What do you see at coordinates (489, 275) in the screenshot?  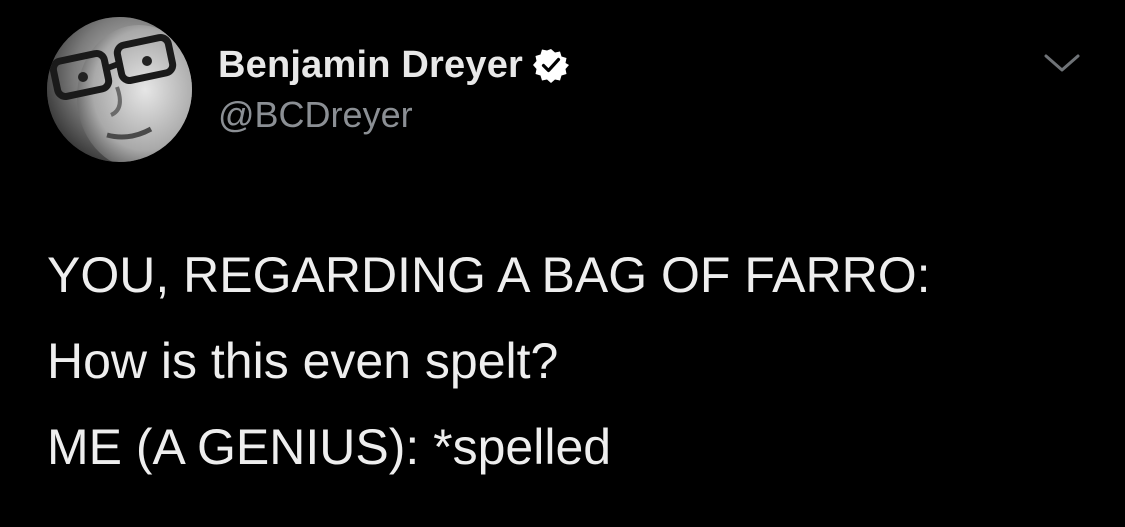 I see `tweet-line: YOU, REGARDING A BAG OF FARRO:` at bounding box center [489, 275].